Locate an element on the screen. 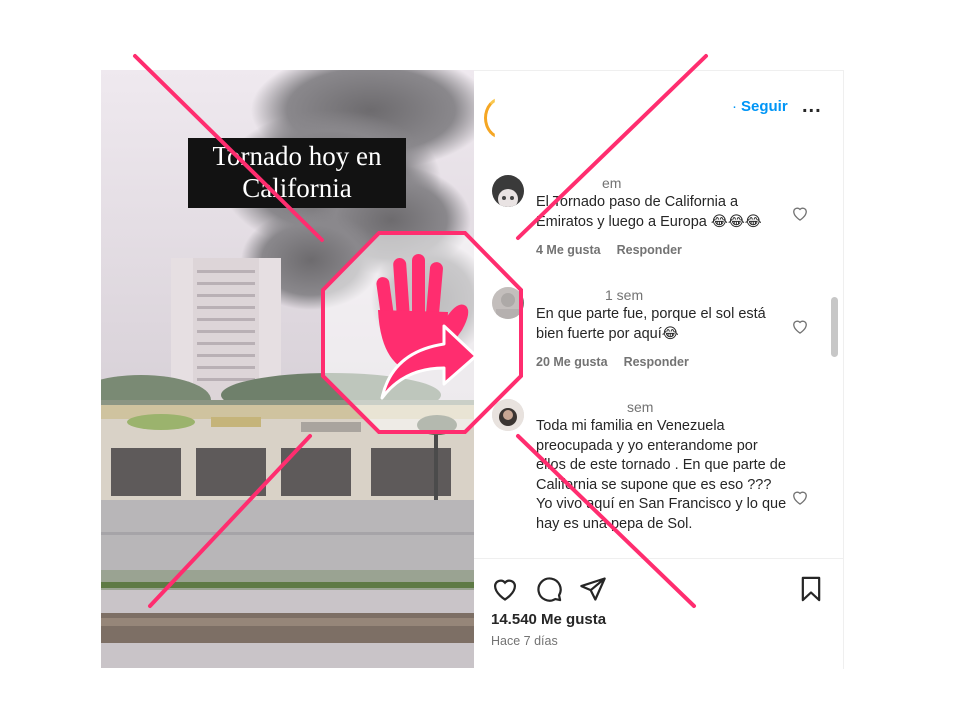  post-actions is located at coordinates (658, 588).